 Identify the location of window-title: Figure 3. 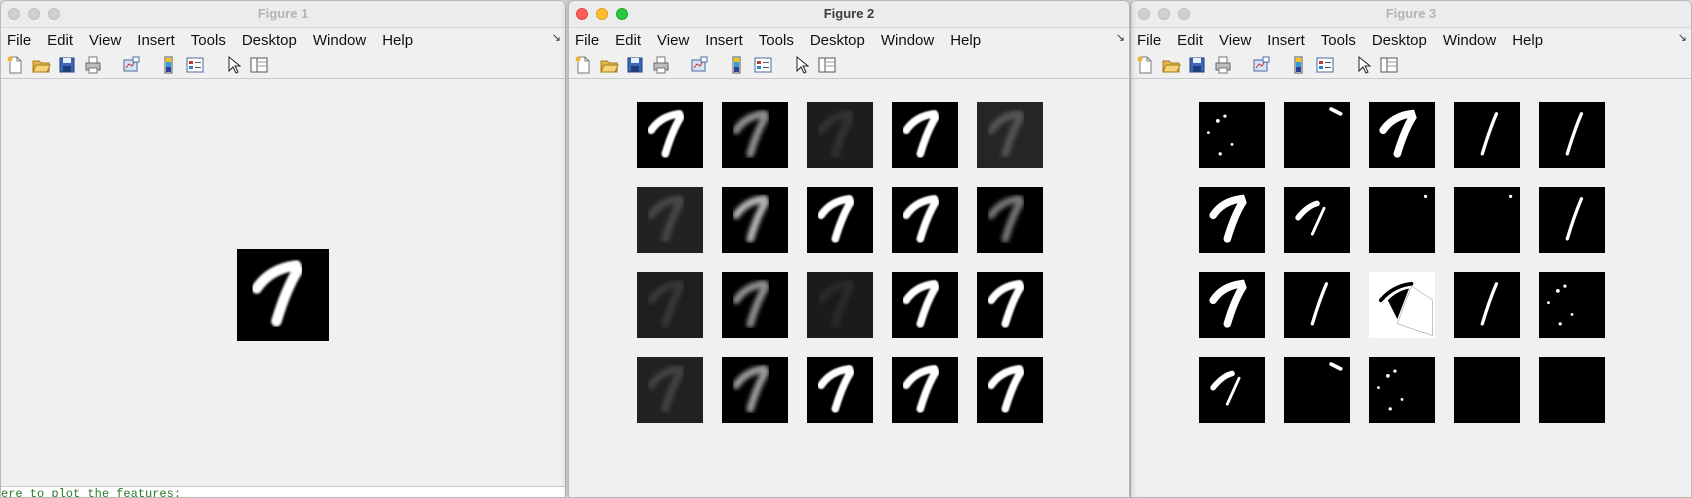
(1411, 13).